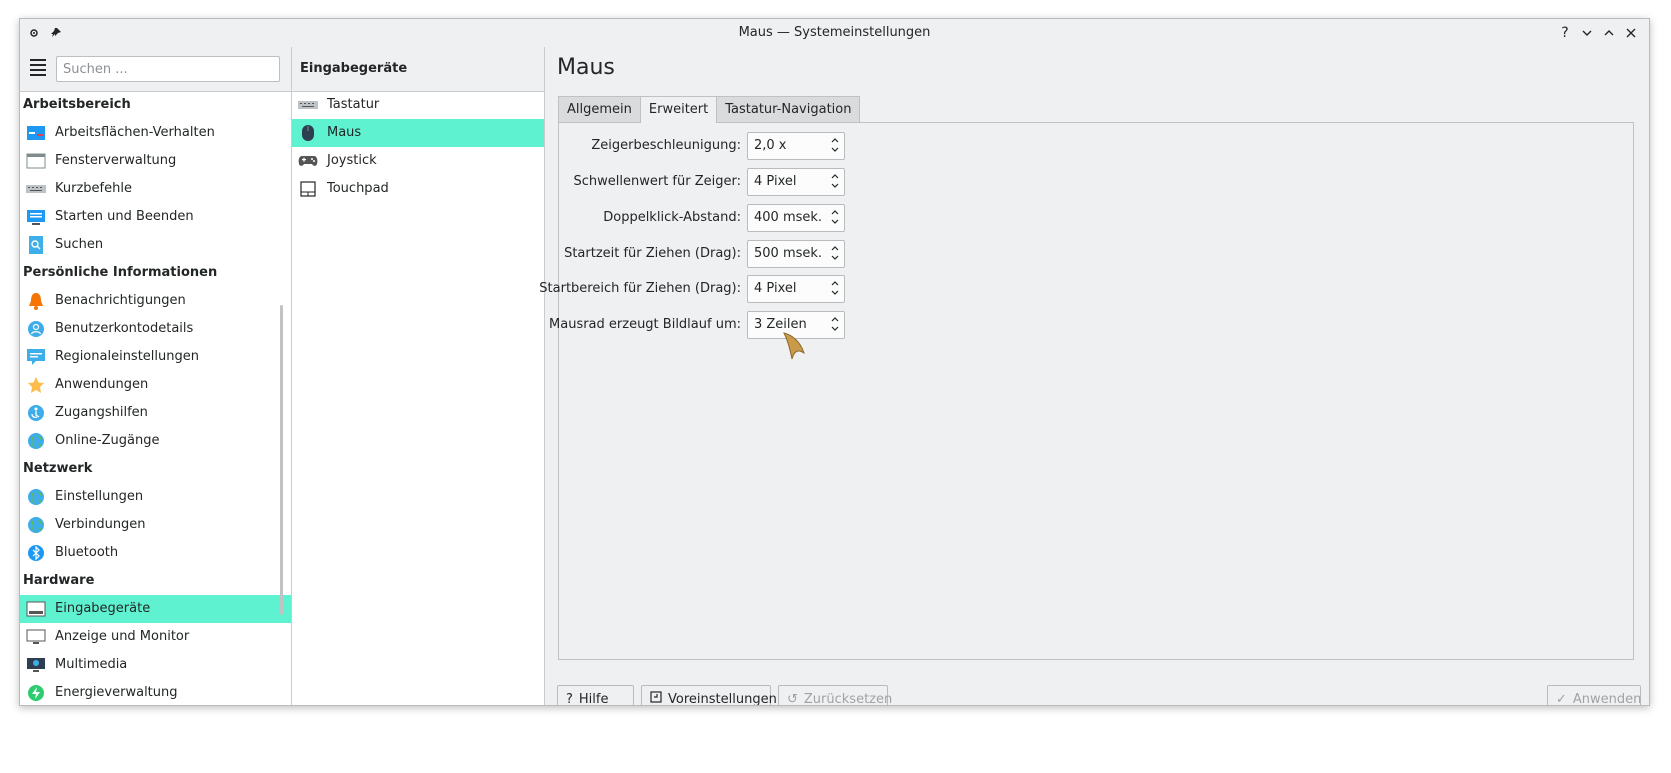 The width and height of the screenshot is (1671, 773). Describe the element at coordinates (36, 161) in the screenshot. I see `window-management-icon` at that location.